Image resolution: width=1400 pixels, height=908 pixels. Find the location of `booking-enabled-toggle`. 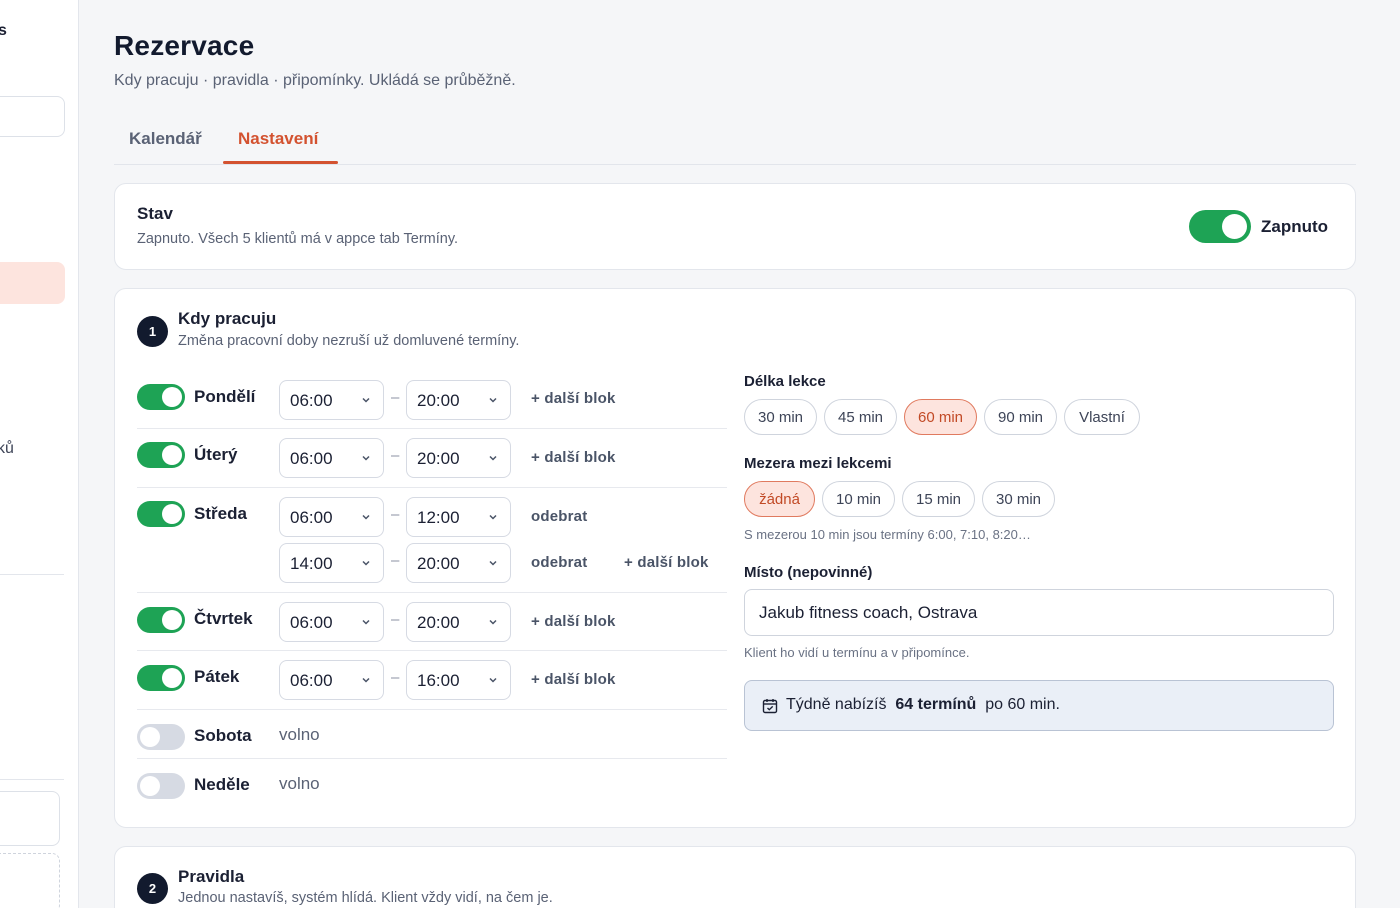

booking-enabled-toggle is located at coordinates (1220, 226).